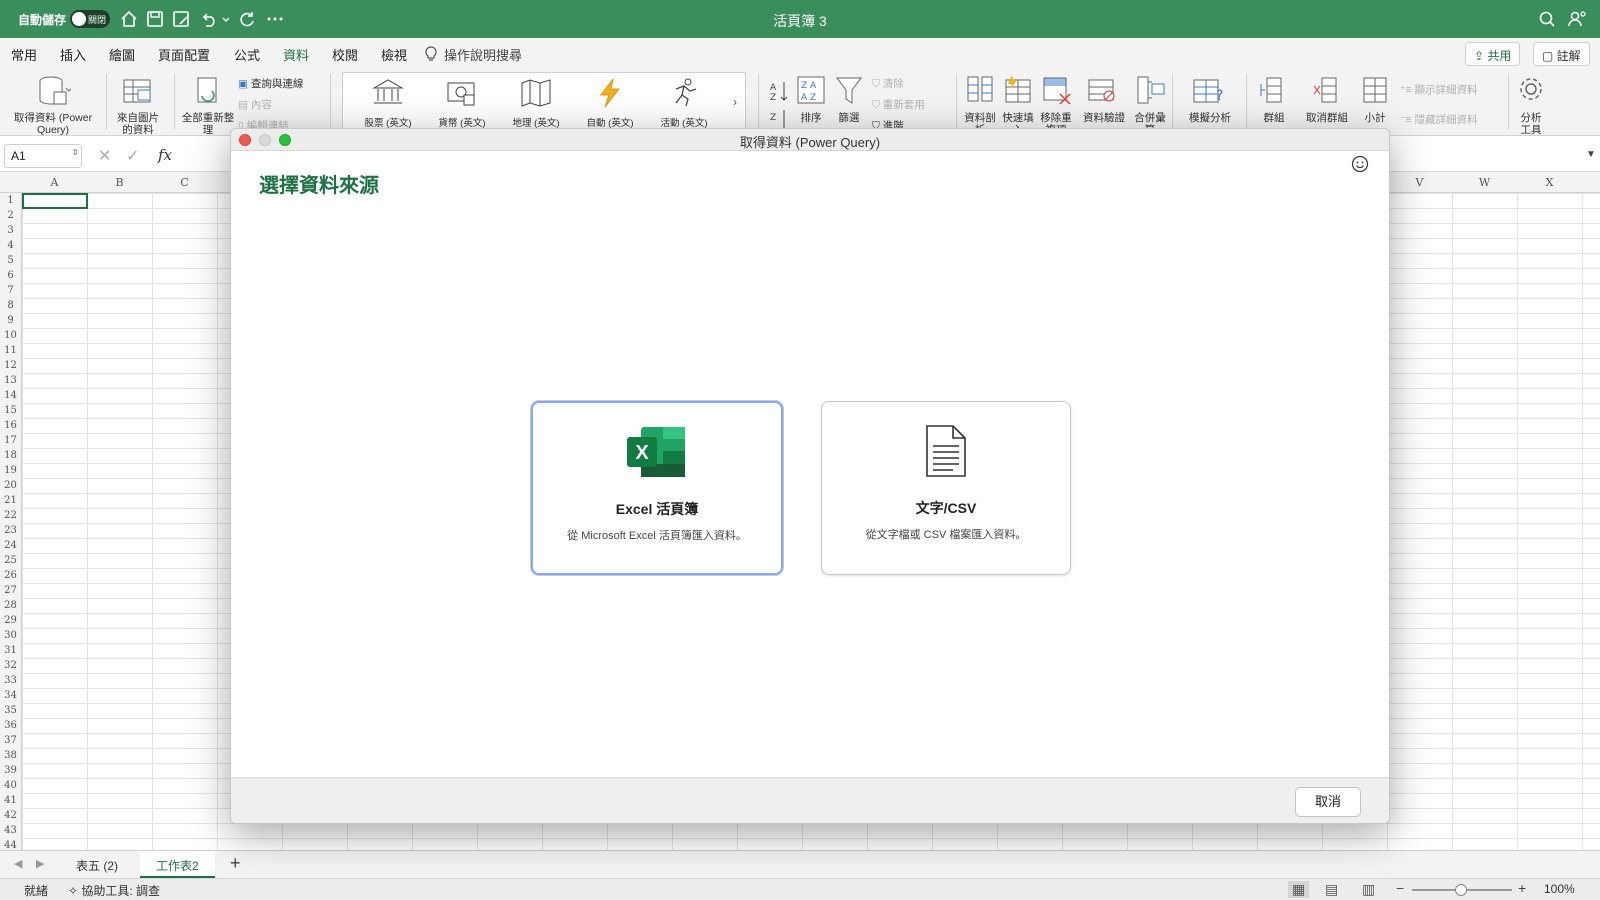  I want to click on text-csv-card: 文字/CSV 從文字檔或 CSV 檔案匯入資料。, so click(946, 488).